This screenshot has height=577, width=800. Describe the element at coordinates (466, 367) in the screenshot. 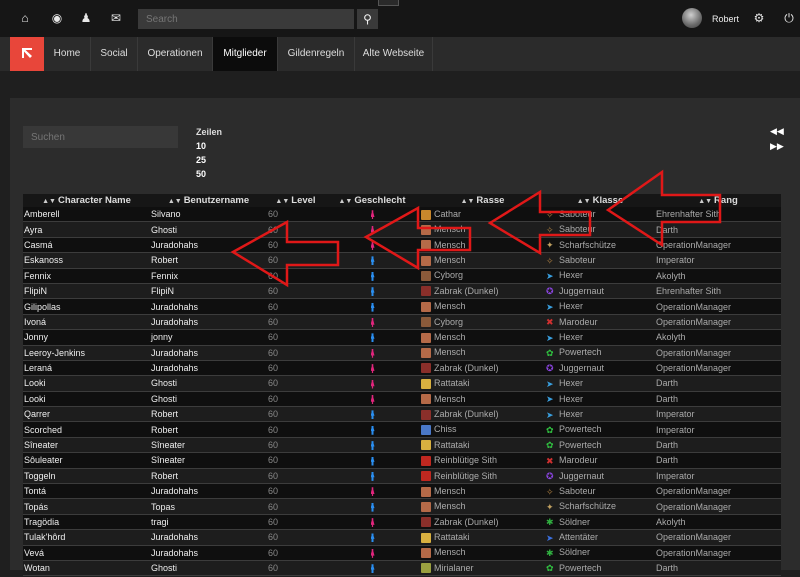

I see `race-label: Zabrak (Dunkel)` at that location.